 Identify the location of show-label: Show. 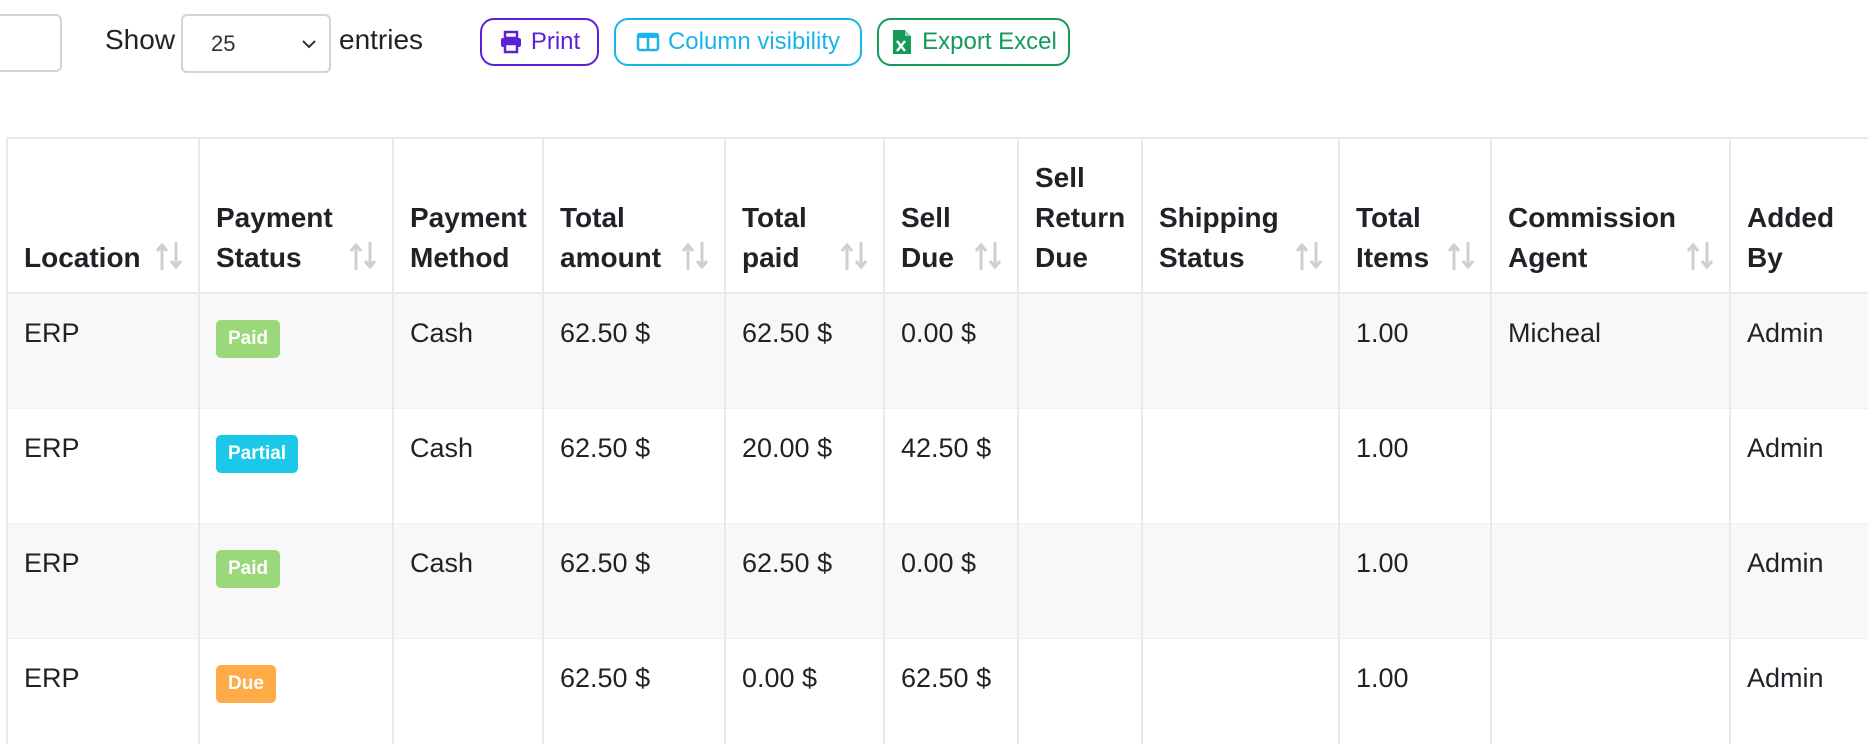
(140, 39).